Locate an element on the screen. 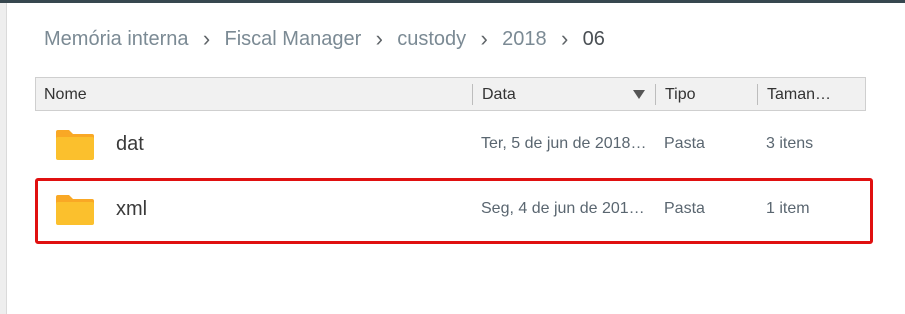 This screenshot has width=905, height=314. breadcrumb-item-2018: 2018 is located at coordinates (524, 39).